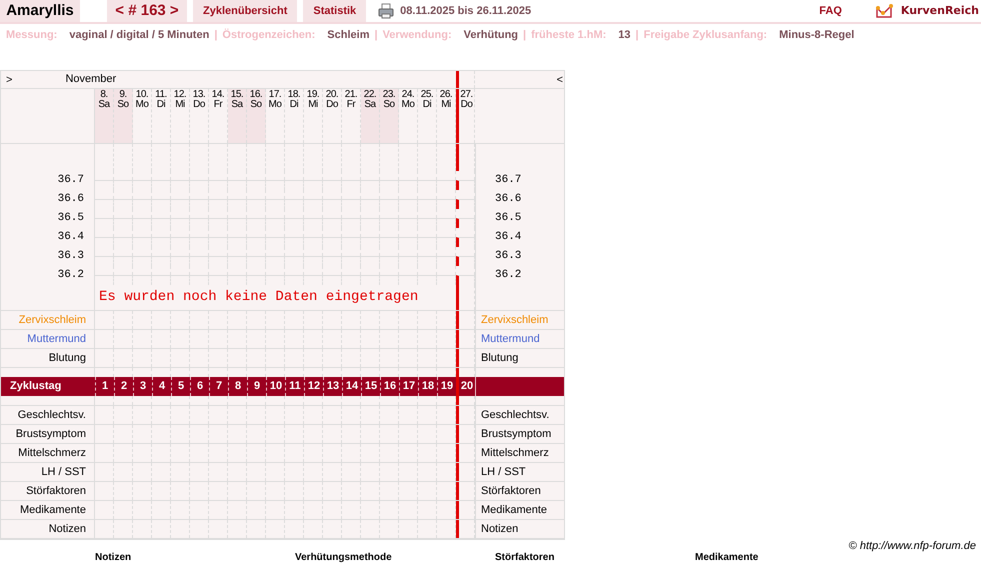  I want to click on cycle-day-number: 13, so click(332, 386).